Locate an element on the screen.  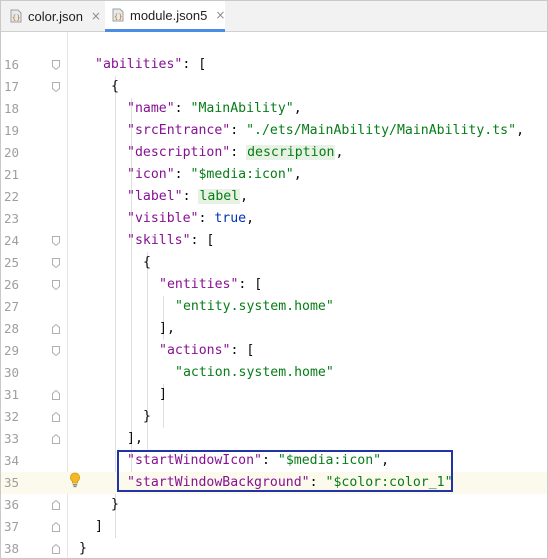
json-string: "./ets/MainAbility/MainAbility.ts" is located at coordinates (381, 130).